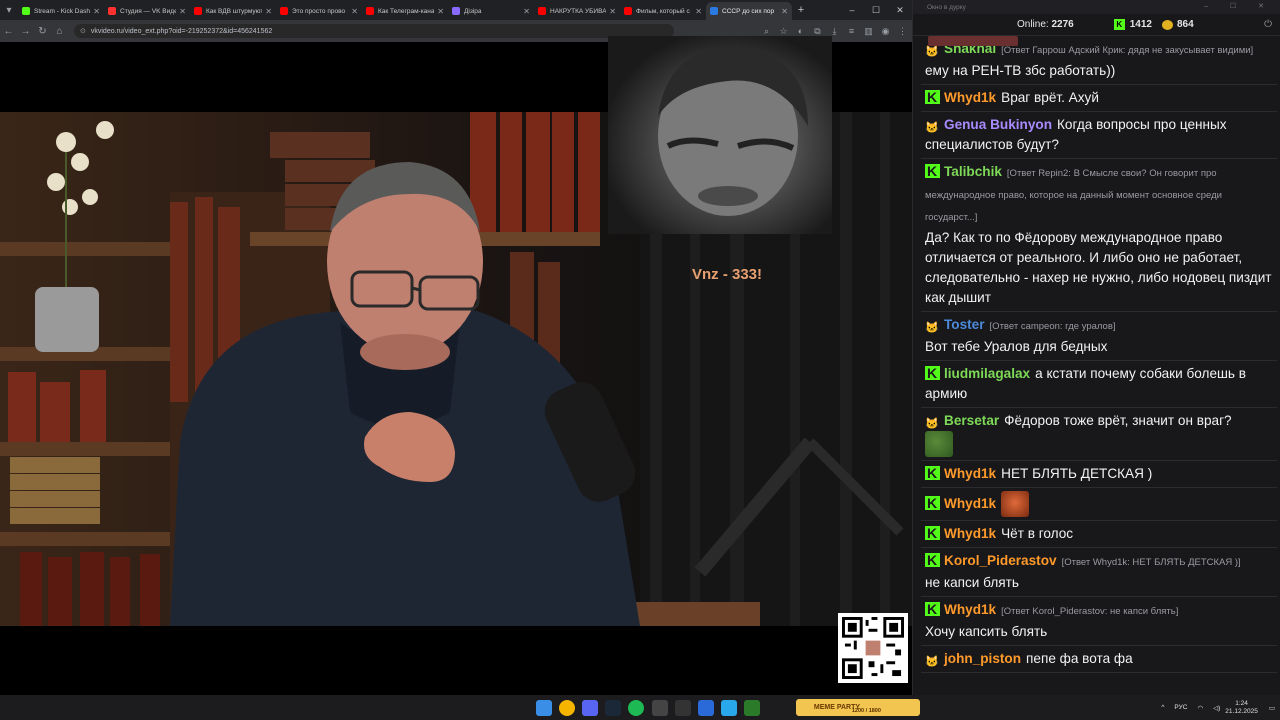 This screenshot has height=720, width=1280. What do you see at coordinates (491, 11) in the screenshot?
I see `tab-5: Дізіра ✕` at bounding box center [491, 11].